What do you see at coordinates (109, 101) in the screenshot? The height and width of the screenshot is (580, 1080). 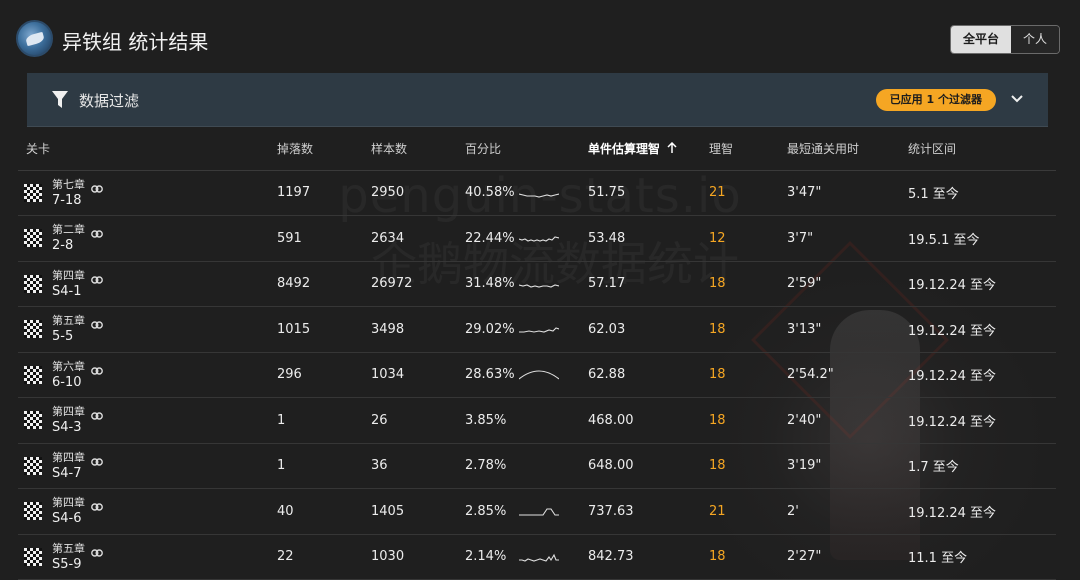 I see `filter-label: 数据过滤` at bounding box center [109, 101].